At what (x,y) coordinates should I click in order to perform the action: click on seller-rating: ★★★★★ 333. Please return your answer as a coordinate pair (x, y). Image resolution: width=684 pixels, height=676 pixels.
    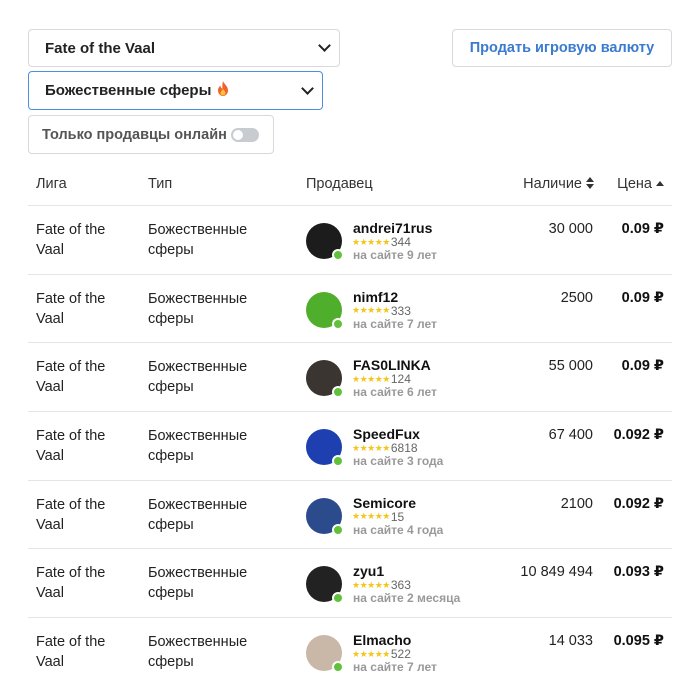
    Looking at the image, I should click on (381, 311).